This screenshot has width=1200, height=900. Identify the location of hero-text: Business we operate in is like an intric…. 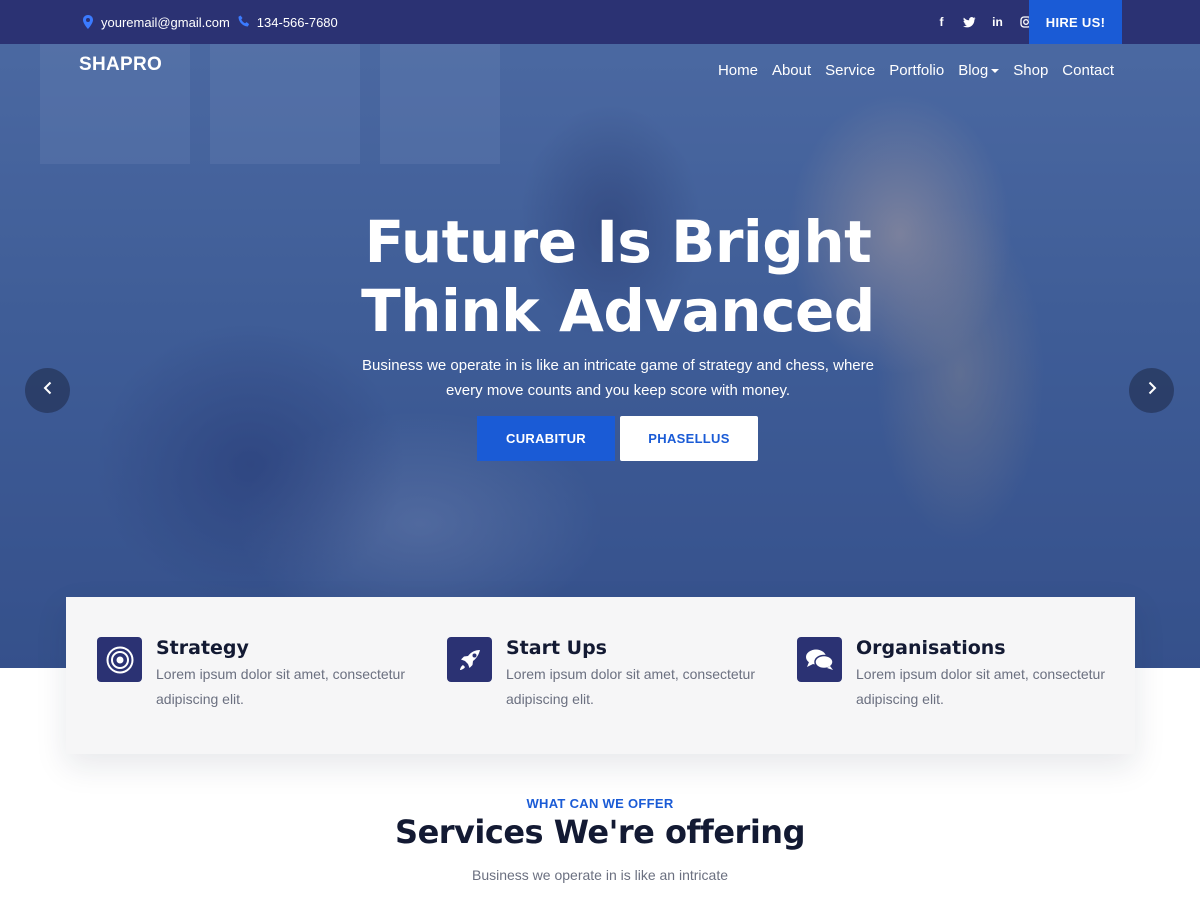
(618, 378).